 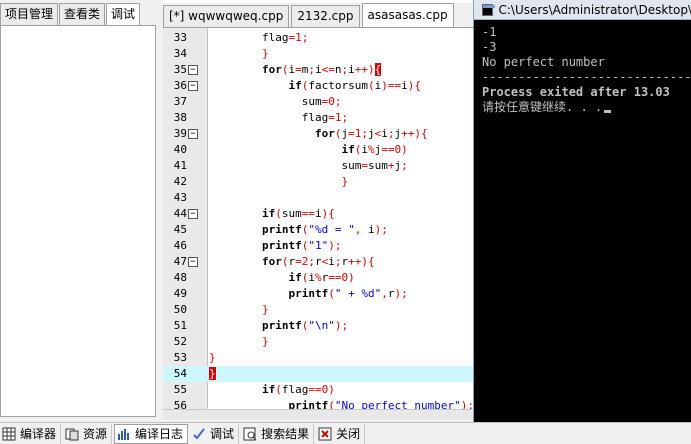 I want to click on code-line: 51 printf("\n");, so click(x=318, y=326).